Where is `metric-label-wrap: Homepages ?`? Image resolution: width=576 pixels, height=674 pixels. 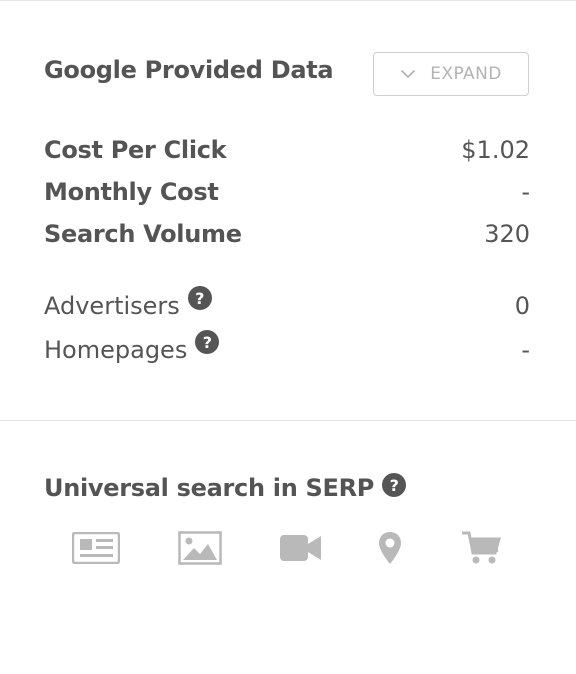
metric-label-wrap: Homepages ? is located at coordinates (132, 347).